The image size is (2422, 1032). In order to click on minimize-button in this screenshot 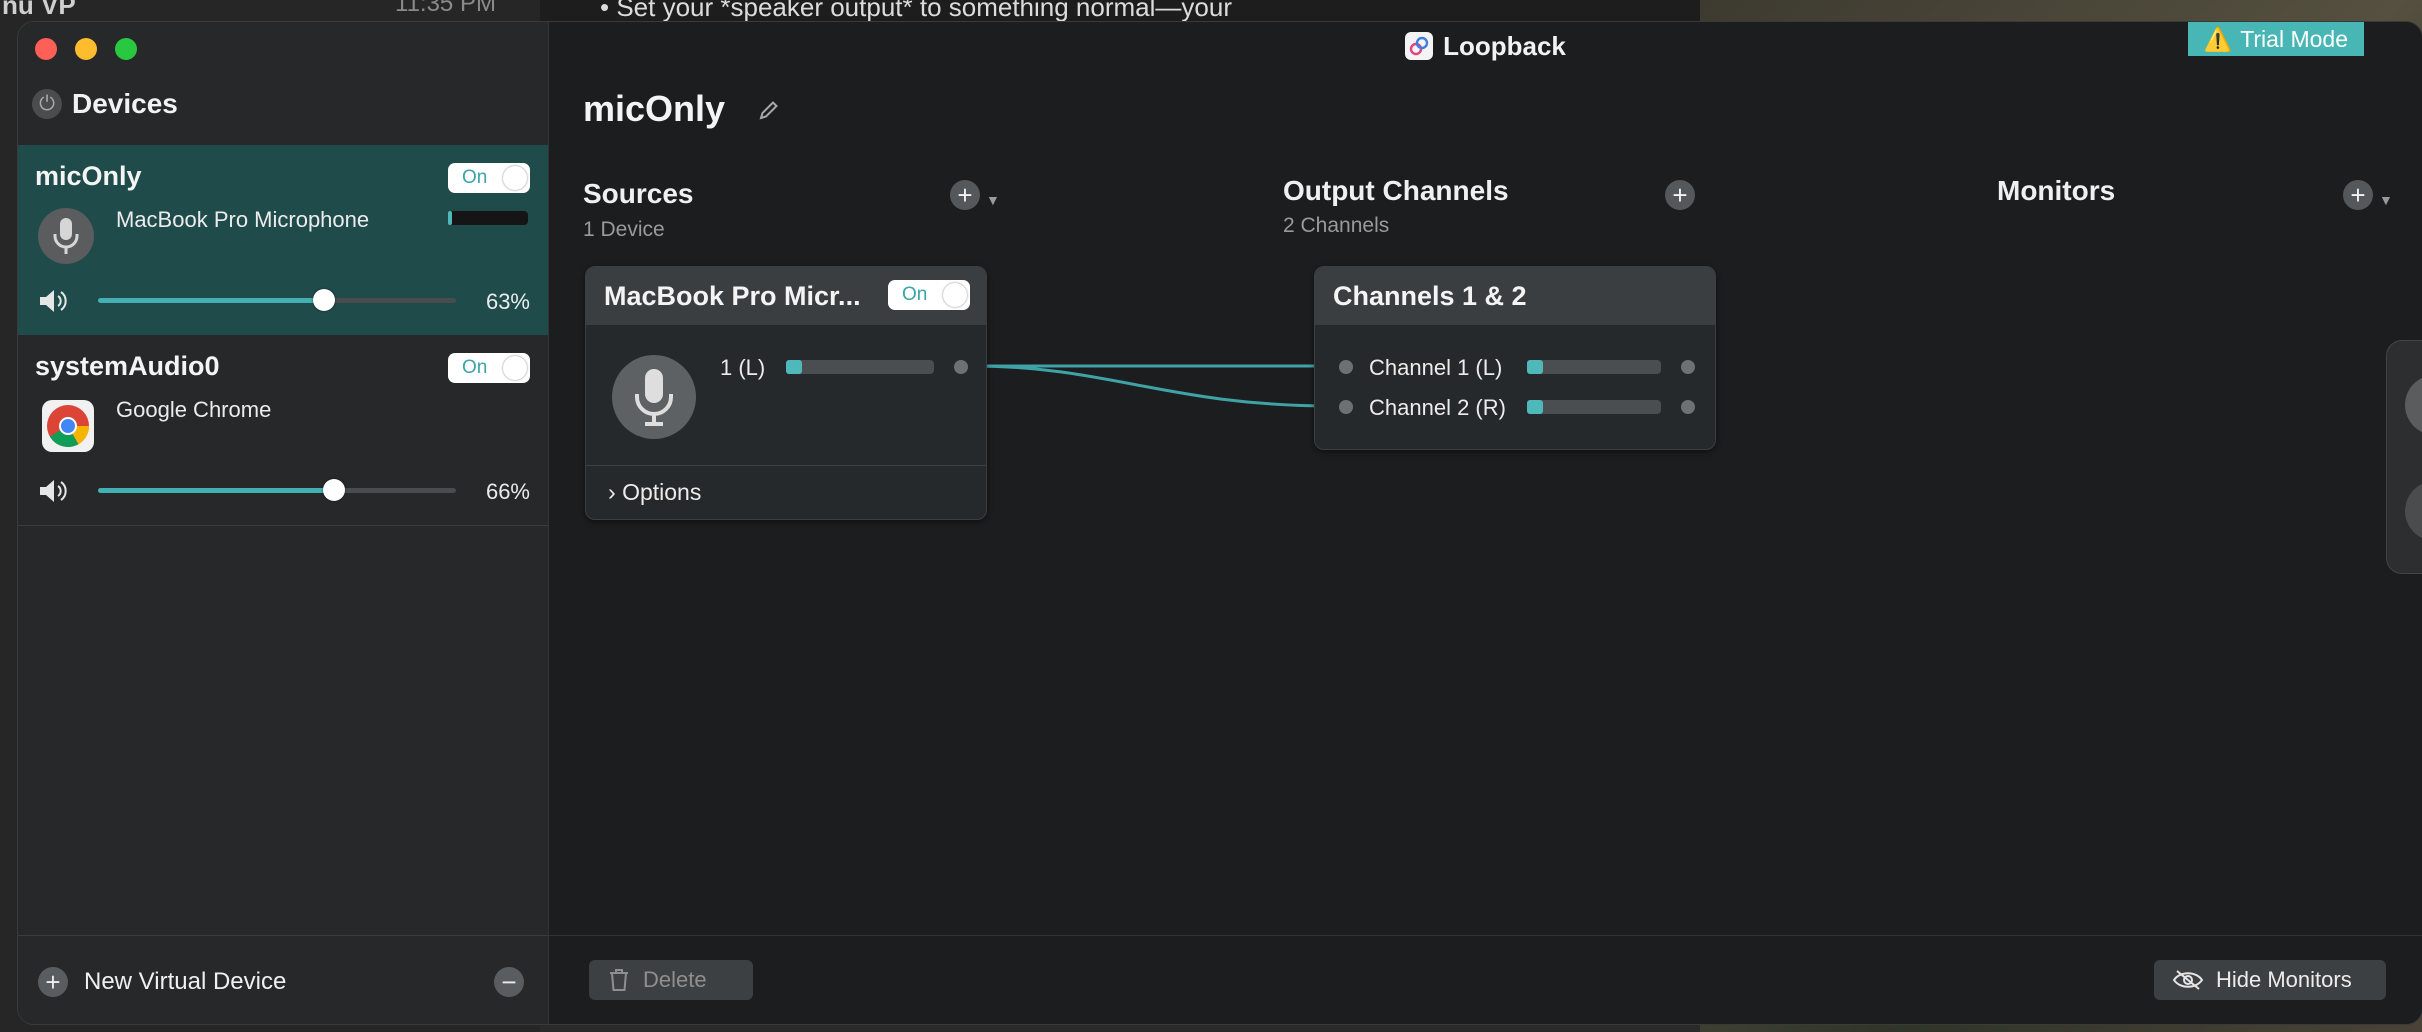, I will do `click(86, 49)`.